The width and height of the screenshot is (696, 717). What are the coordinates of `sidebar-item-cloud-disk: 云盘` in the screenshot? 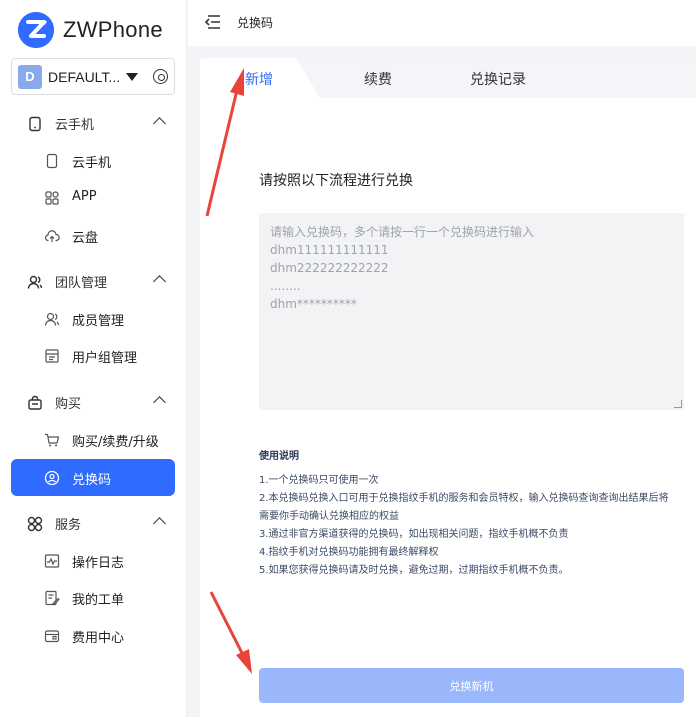 It's located at (93, 235).